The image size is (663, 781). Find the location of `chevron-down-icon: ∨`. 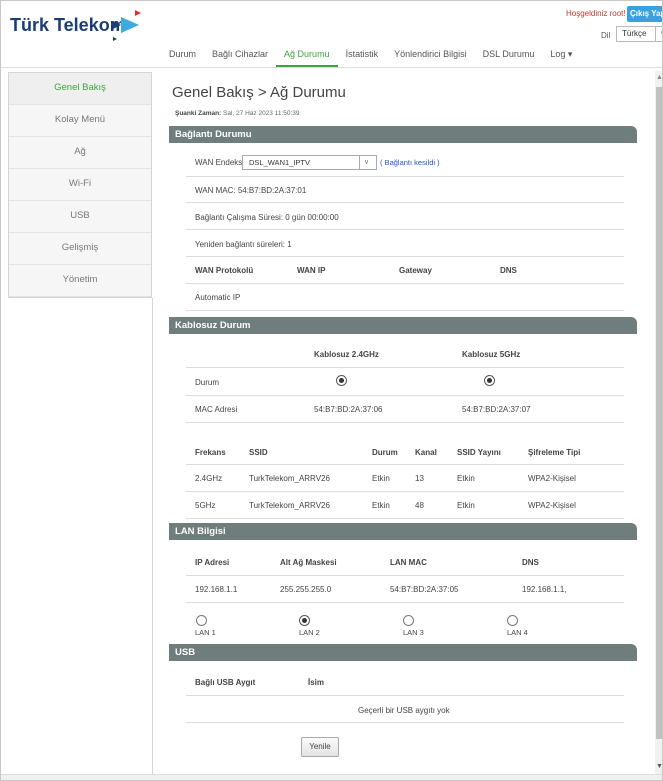

chevron-down-icon: ∨ is located at coordinates (367, 162).